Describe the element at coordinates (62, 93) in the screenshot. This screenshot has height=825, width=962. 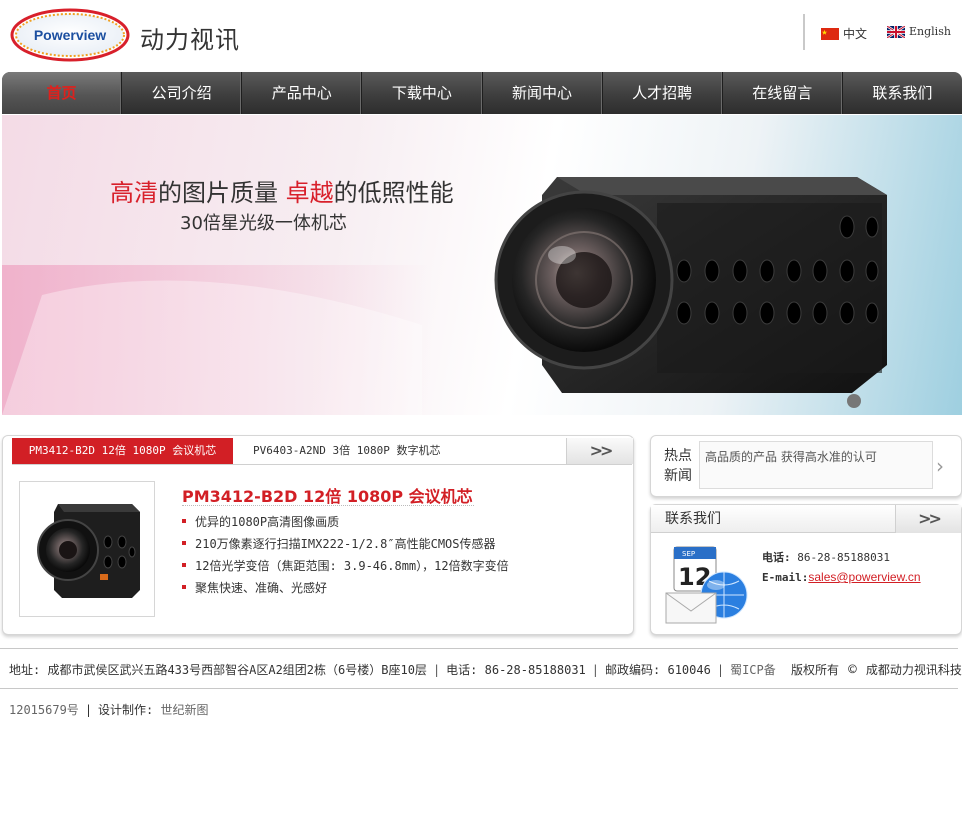
I see `nav-home: 首页` at that location.